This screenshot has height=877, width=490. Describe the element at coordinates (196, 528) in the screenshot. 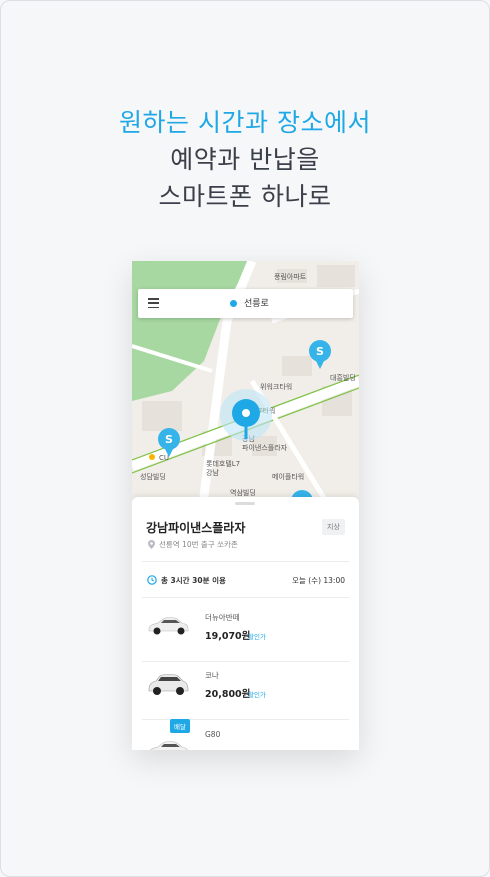

I see `place-name: 강남파이낸스플라자` at that location.